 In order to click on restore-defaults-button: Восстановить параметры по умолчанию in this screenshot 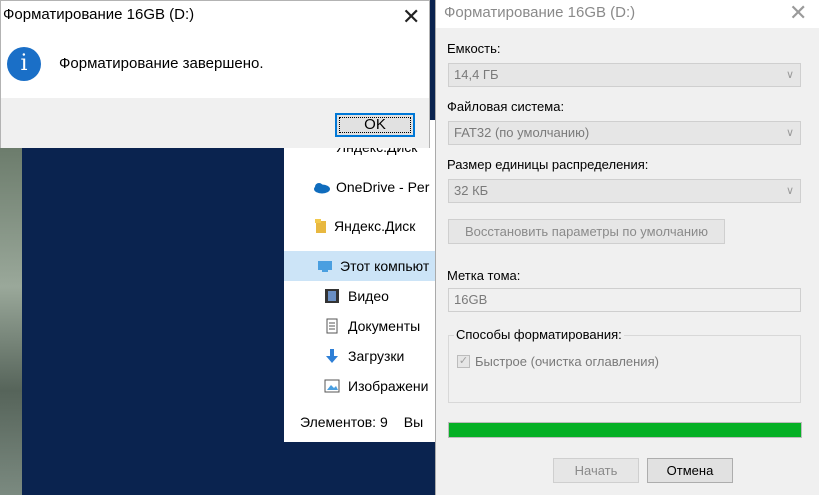, I will do `click(586, 231)`.